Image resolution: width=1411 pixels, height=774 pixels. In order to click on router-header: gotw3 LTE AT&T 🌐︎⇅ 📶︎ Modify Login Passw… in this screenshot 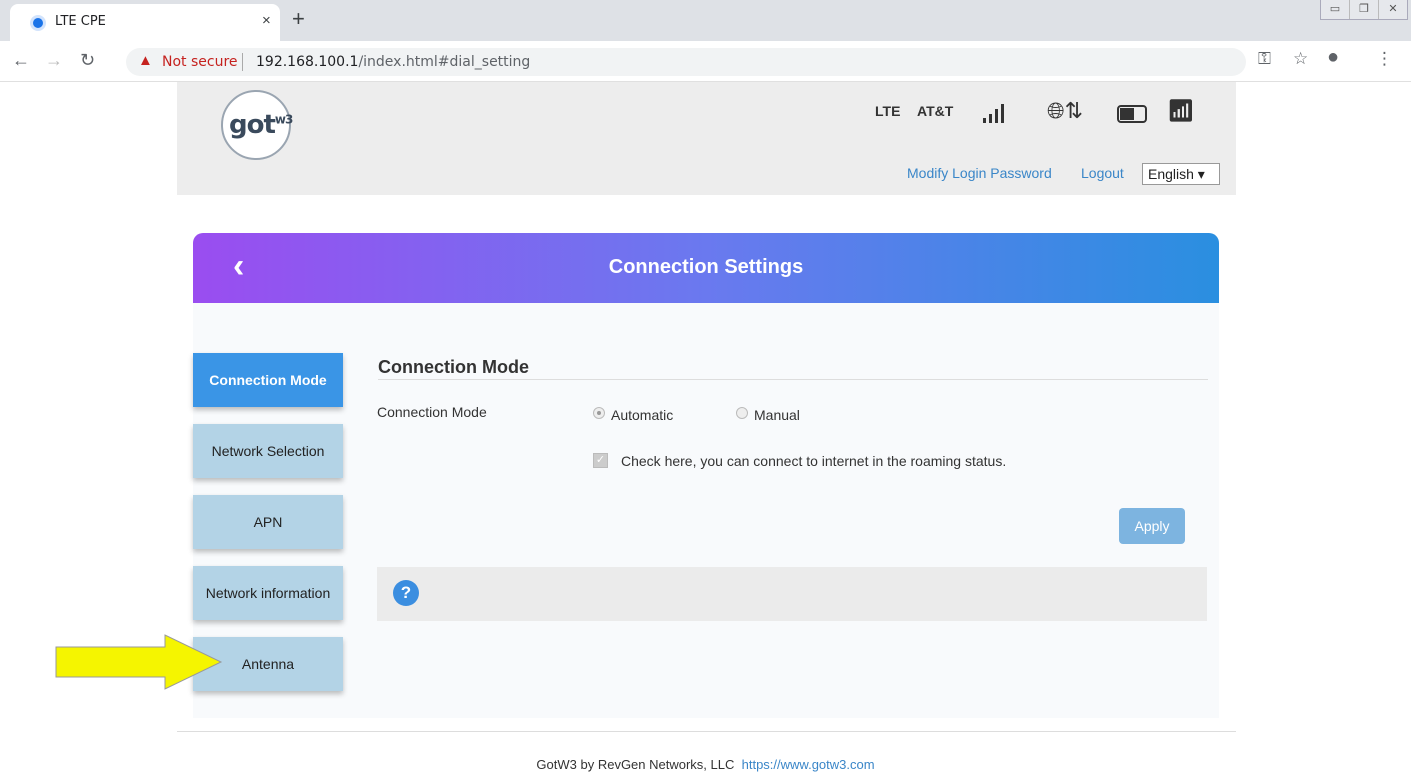, I will do `click(706, 138)`.